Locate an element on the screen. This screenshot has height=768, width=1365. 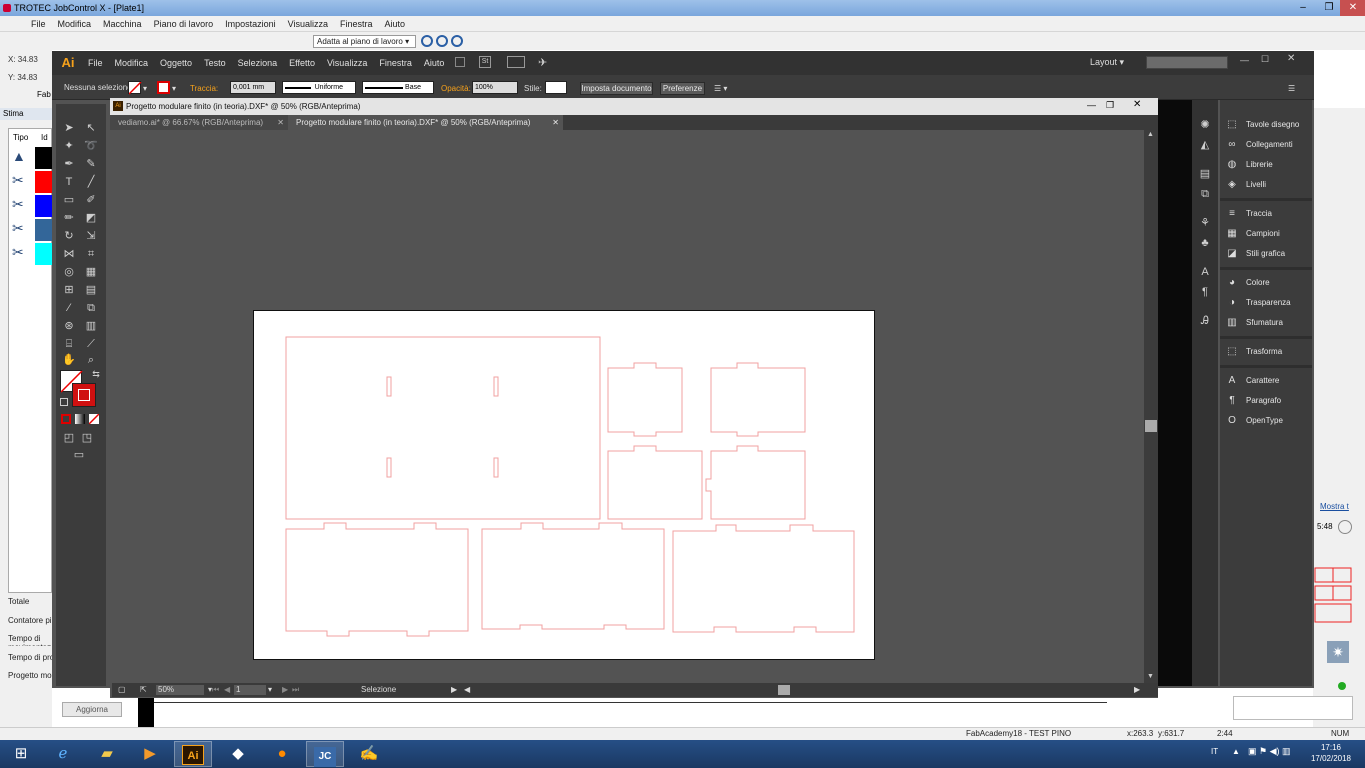
dock-icon-1: ✺ is located at coordinates (1205, 125).